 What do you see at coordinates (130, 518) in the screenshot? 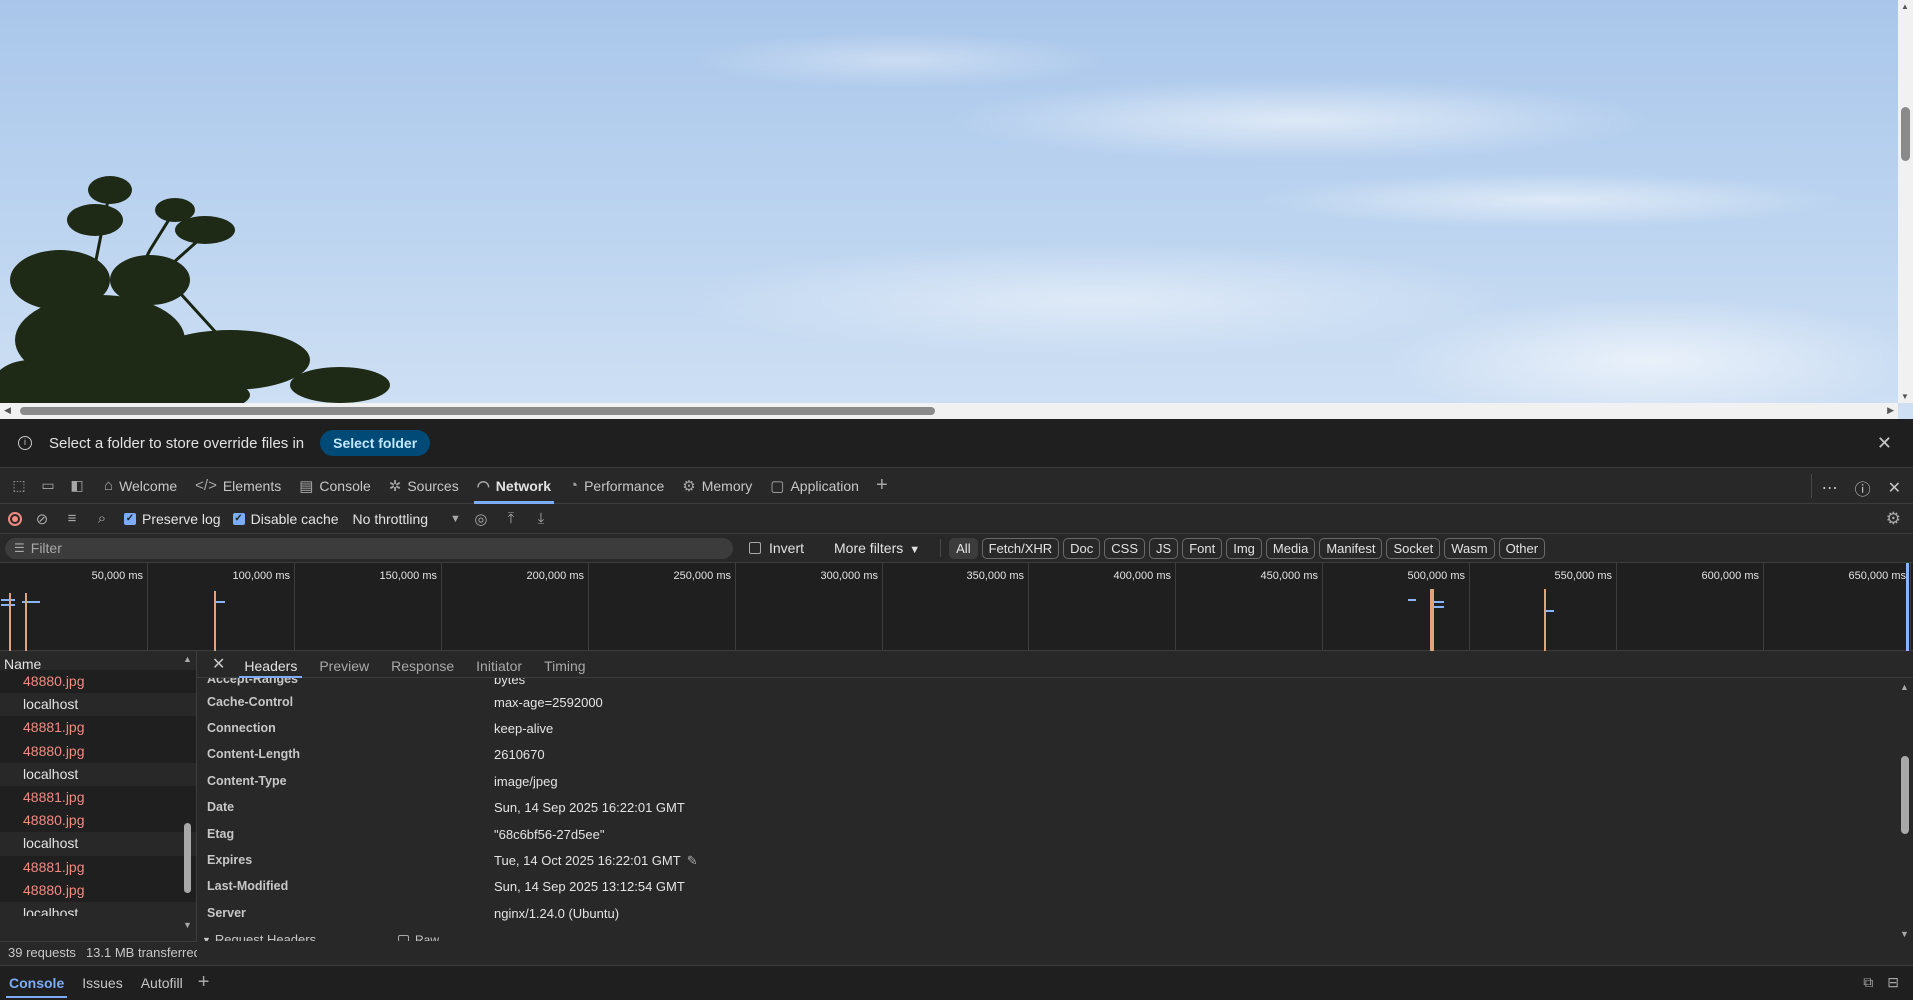
I see `preserve-log-checkbox: ✓` at bounding box center [130, 518].